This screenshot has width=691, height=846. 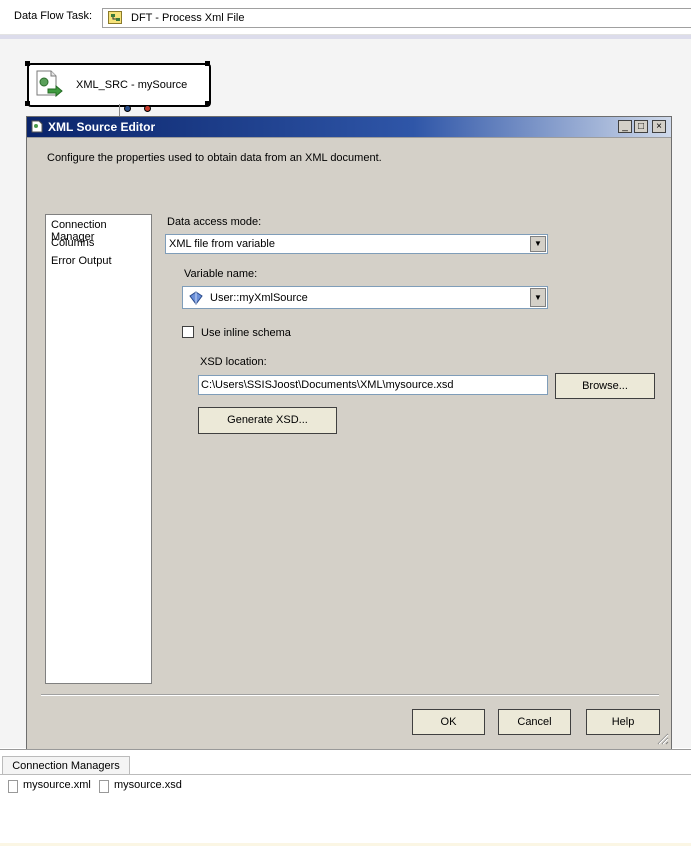 I want to click on data-access-mode-value: XML file from variable, so click(x=222, y=244).